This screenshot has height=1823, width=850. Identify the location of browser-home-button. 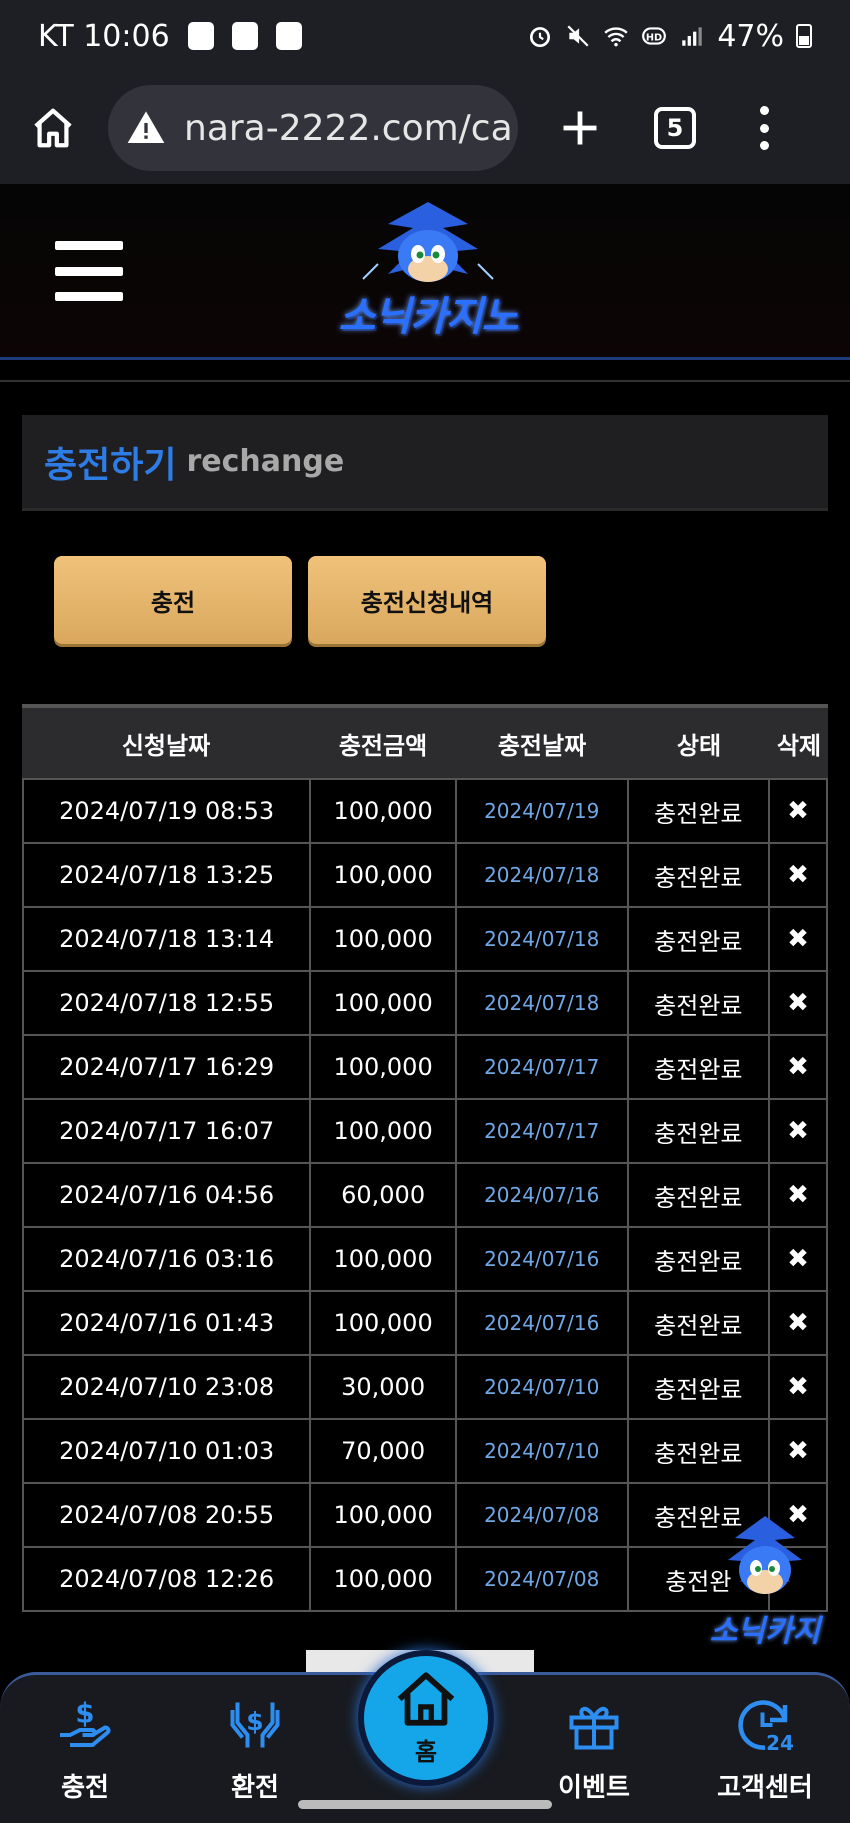
(53, 128).